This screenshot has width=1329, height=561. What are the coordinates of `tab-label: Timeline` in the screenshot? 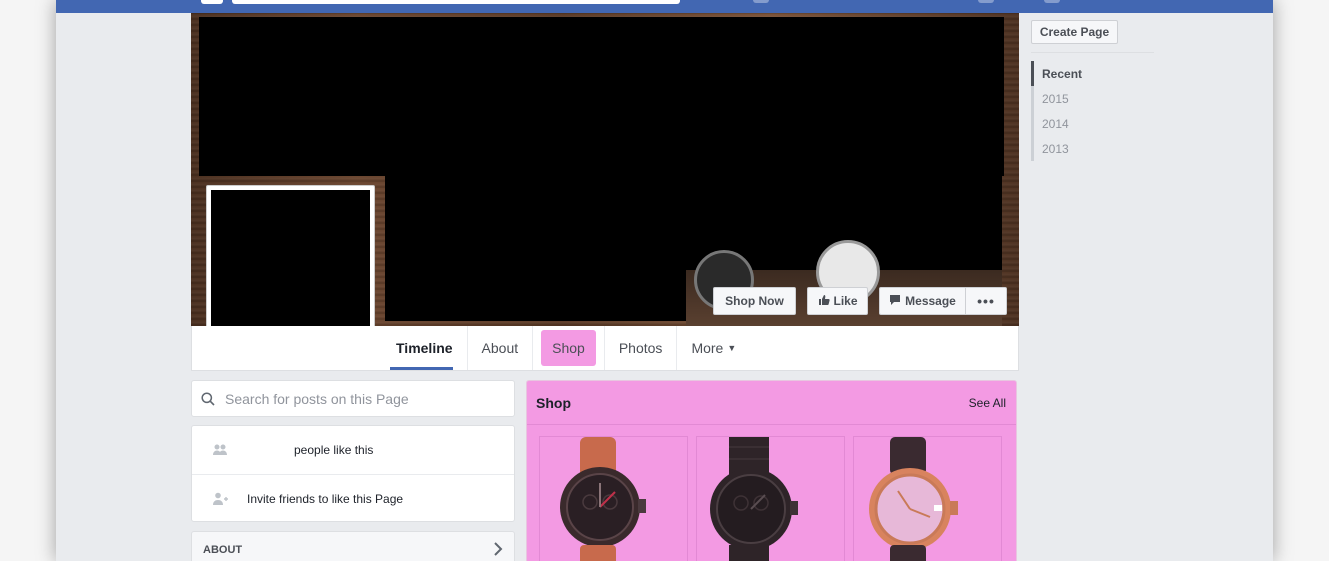 It's located at (424, 348).